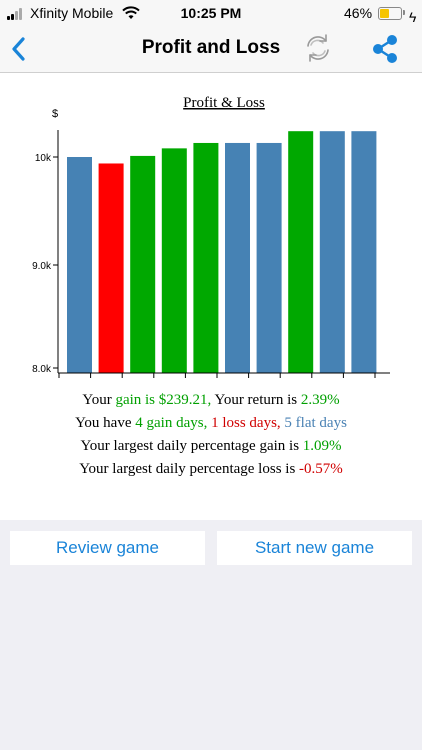 The height and width of the screenshot is (750, 422). I want to click on y-tick-label: 10k, so click(43, 158).